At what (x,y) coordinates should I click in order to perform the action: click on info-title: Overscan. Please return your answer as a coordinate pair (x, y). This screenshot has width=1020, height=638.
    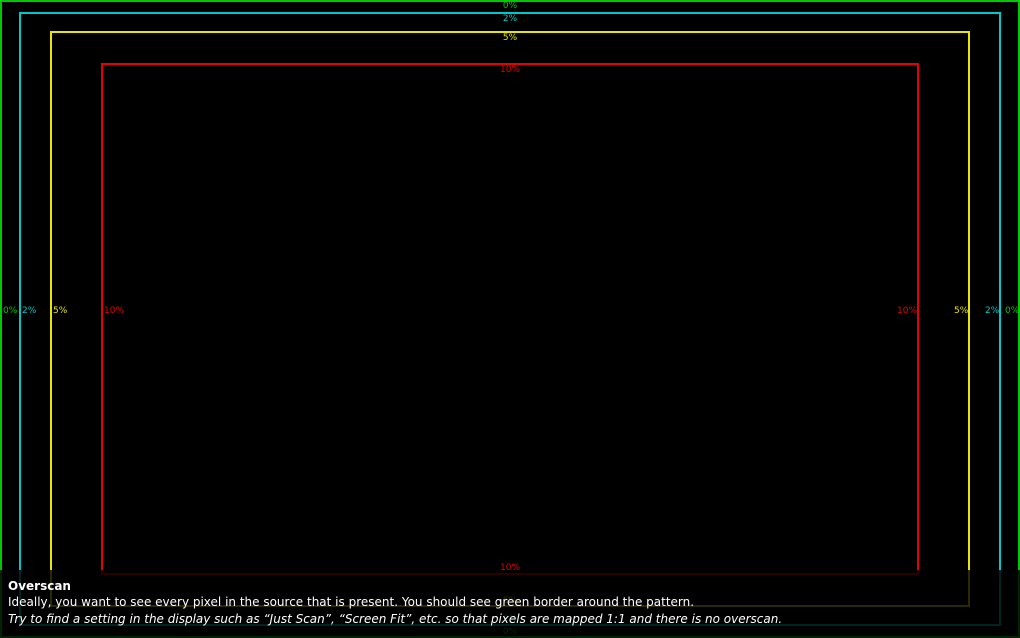
    Looking at the image, I should click on (39, 586).